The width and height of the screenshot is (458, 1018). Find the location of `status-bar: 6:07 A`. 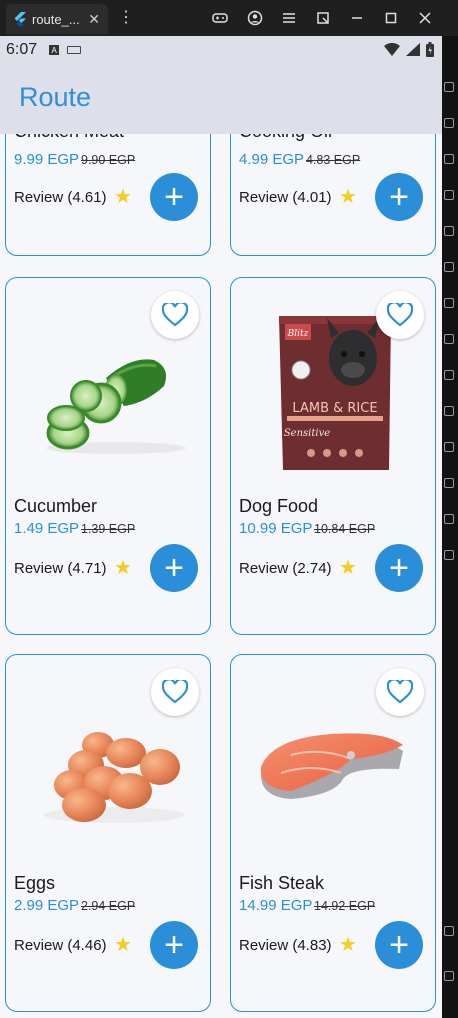

status-bar: 6:07 A is located at coordinates (221, 50).